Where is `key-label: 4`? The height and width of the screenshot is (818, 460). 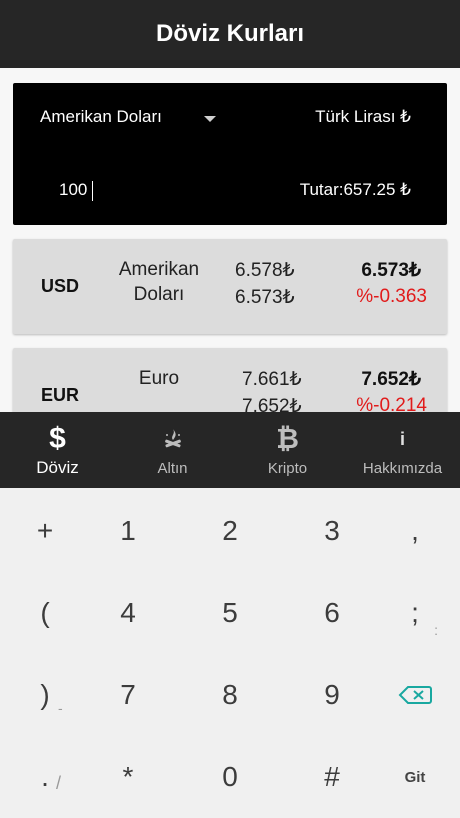 key-label: 4 is located at coordinates (128, 612).